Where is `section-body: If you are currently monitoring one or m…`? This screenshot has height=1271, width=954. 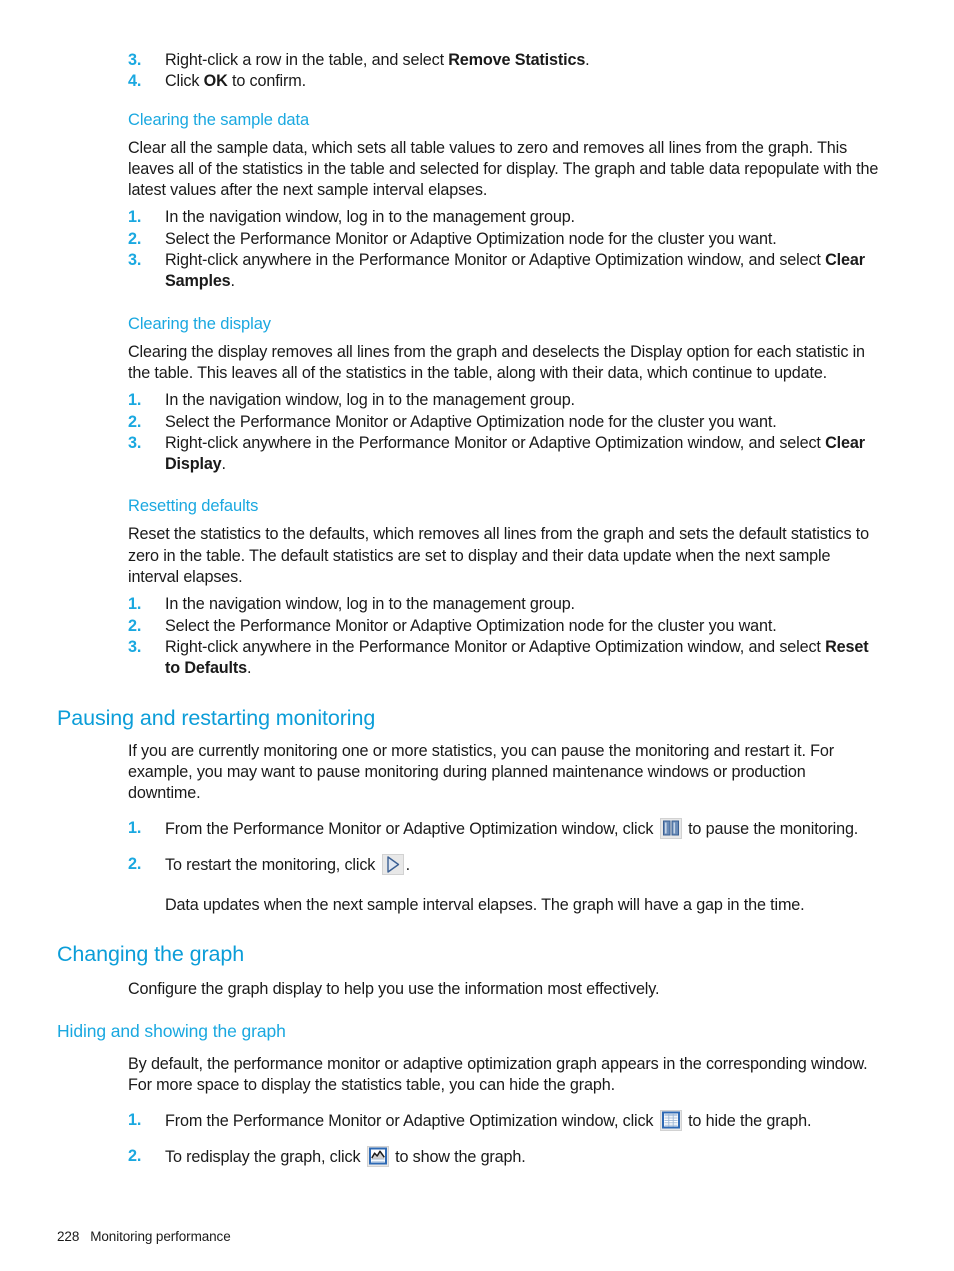 section-body: If you are currently monitoring one or m… is located at coordinates (481, 772).